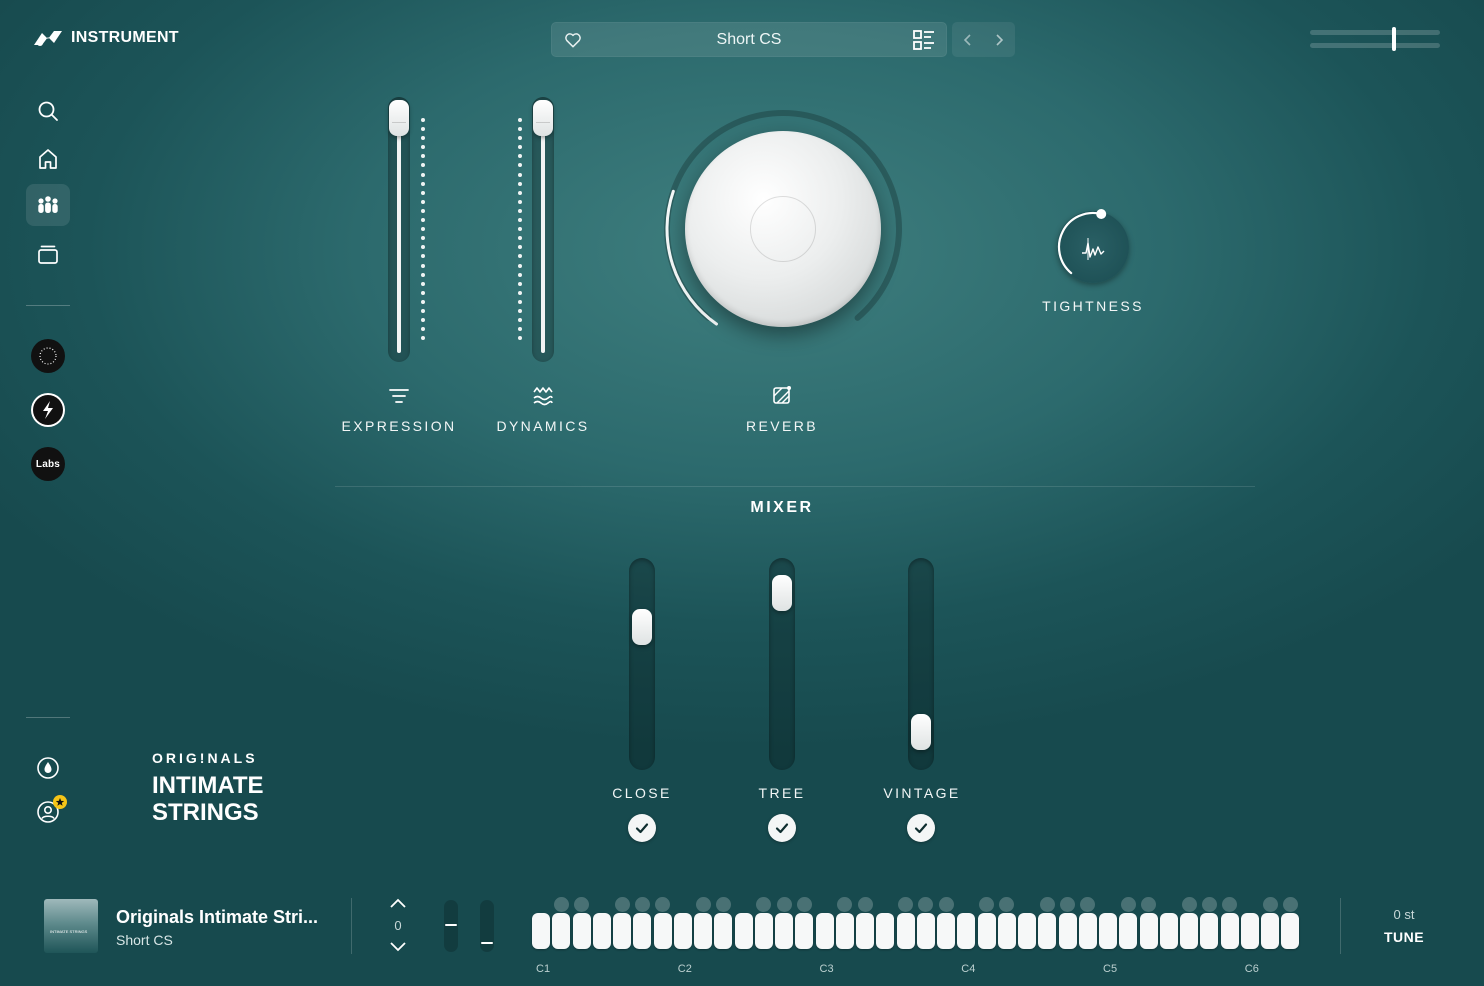 The image size is (1484, 986). Describe the element at coordinates (642, 664) in the screenshot. I see `mixer-fader-close` at that location.